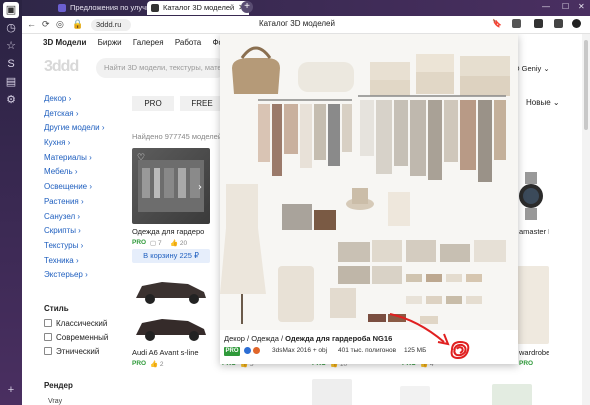 Image resolution: width=590 pixels, height=405 pixels. Describe the element at coordinates (586, 219) in the screenshot. I see `page-scrollbar` at that location.